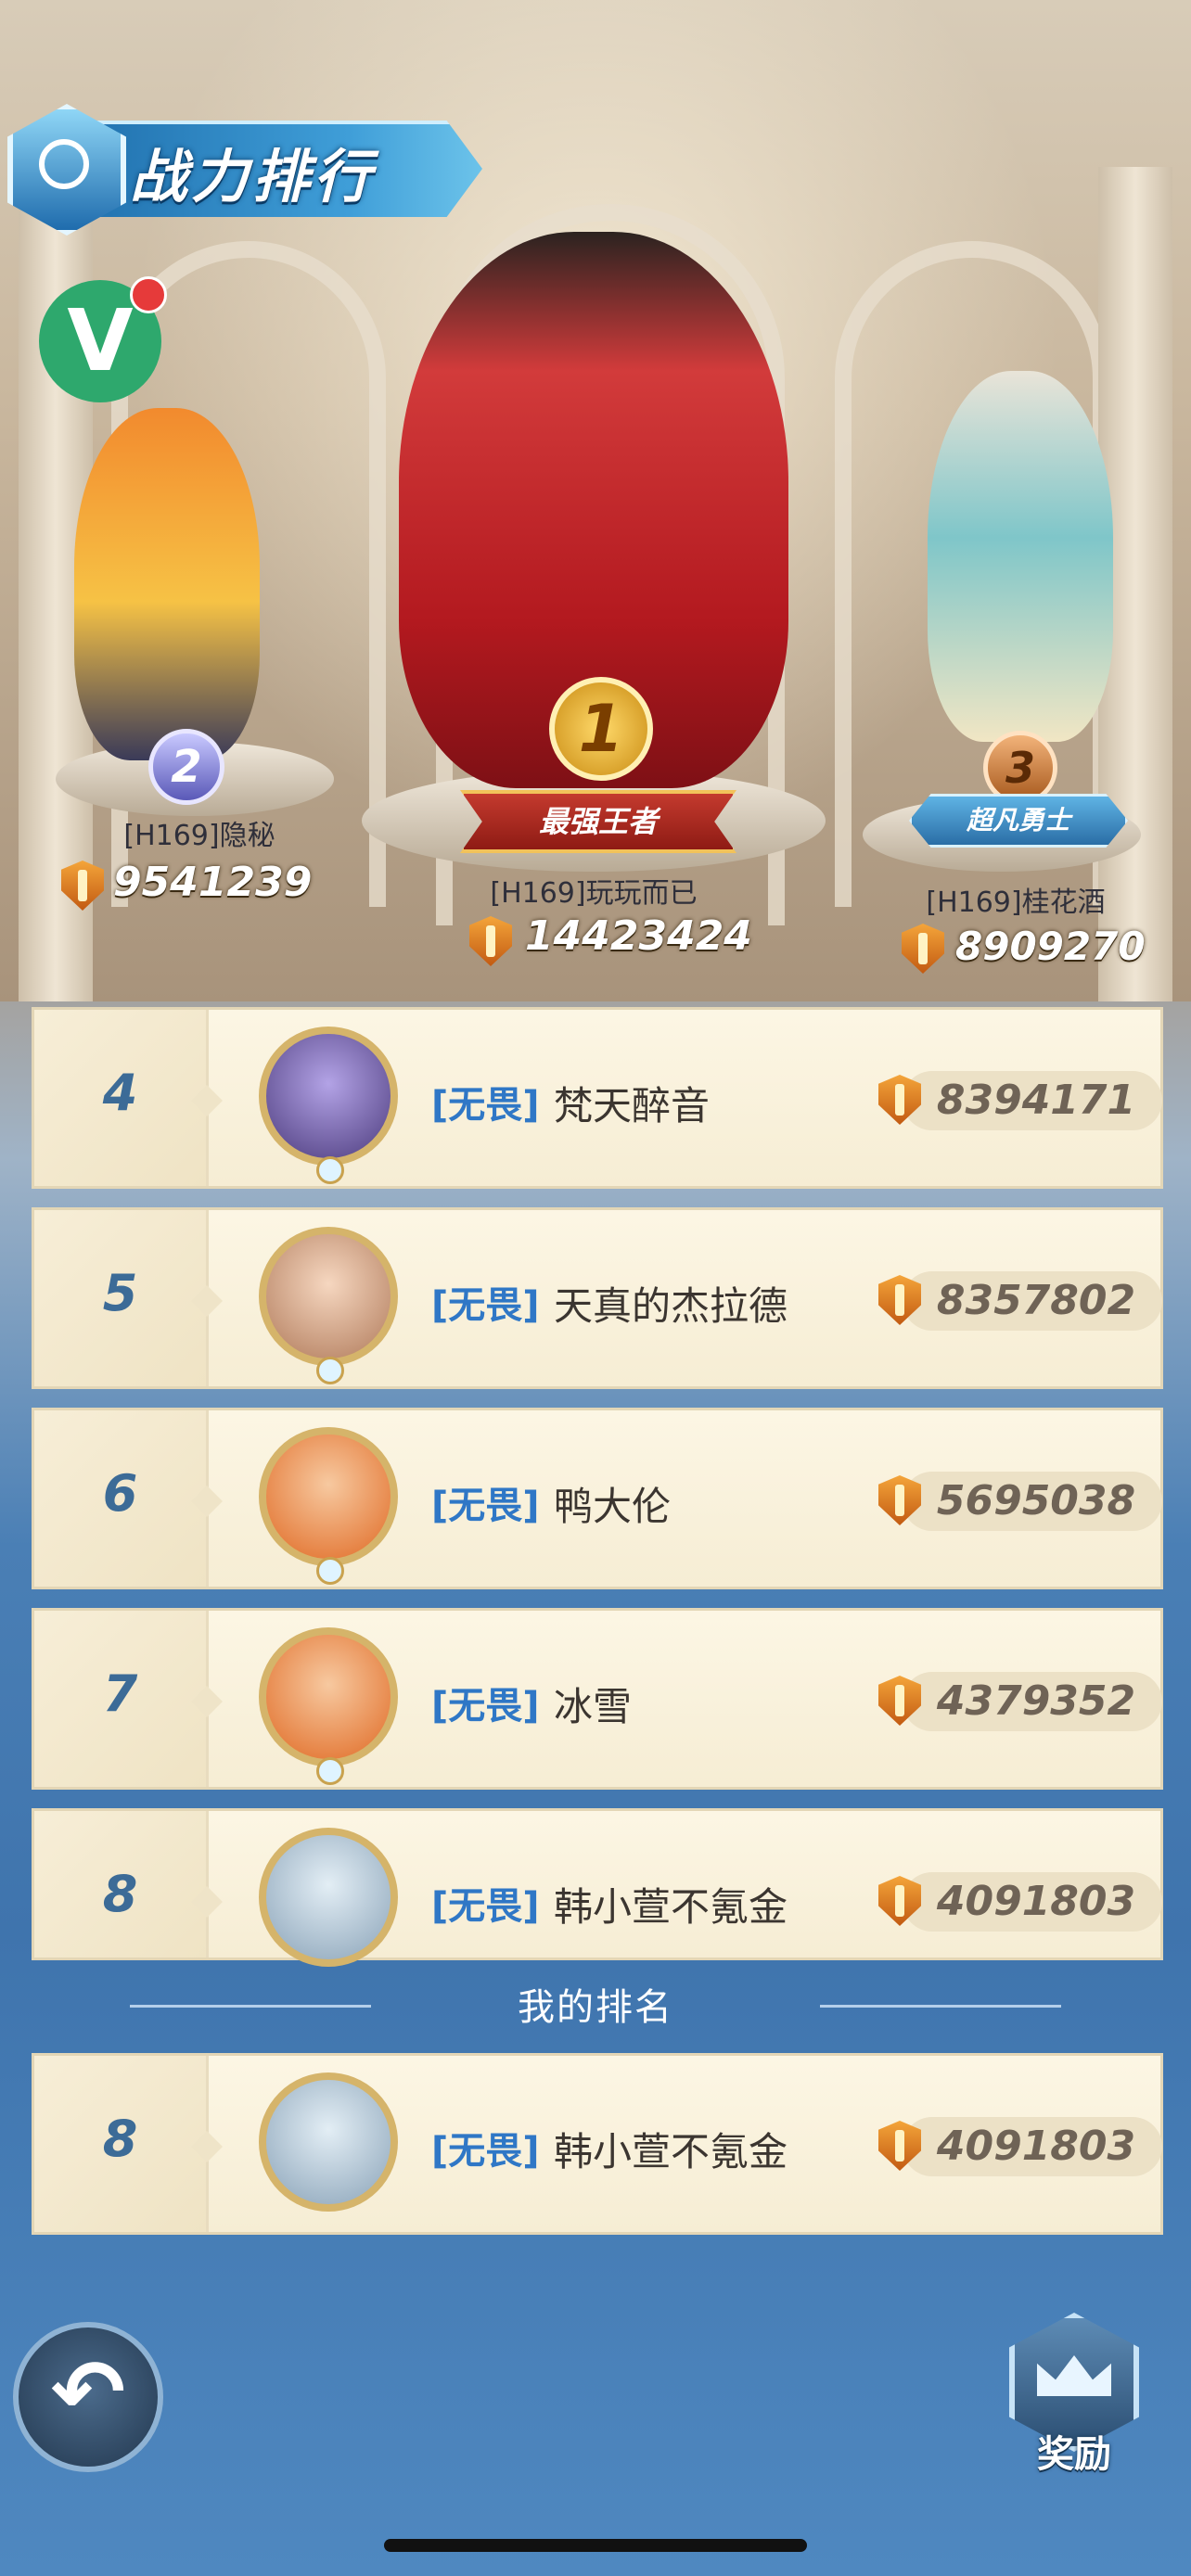 This screenshot has width=1191, height=2576. What do you see at coordinates (120, 1894) in the screenshot?
I see `rank-number: 8` at bounding box center [120, 1894].